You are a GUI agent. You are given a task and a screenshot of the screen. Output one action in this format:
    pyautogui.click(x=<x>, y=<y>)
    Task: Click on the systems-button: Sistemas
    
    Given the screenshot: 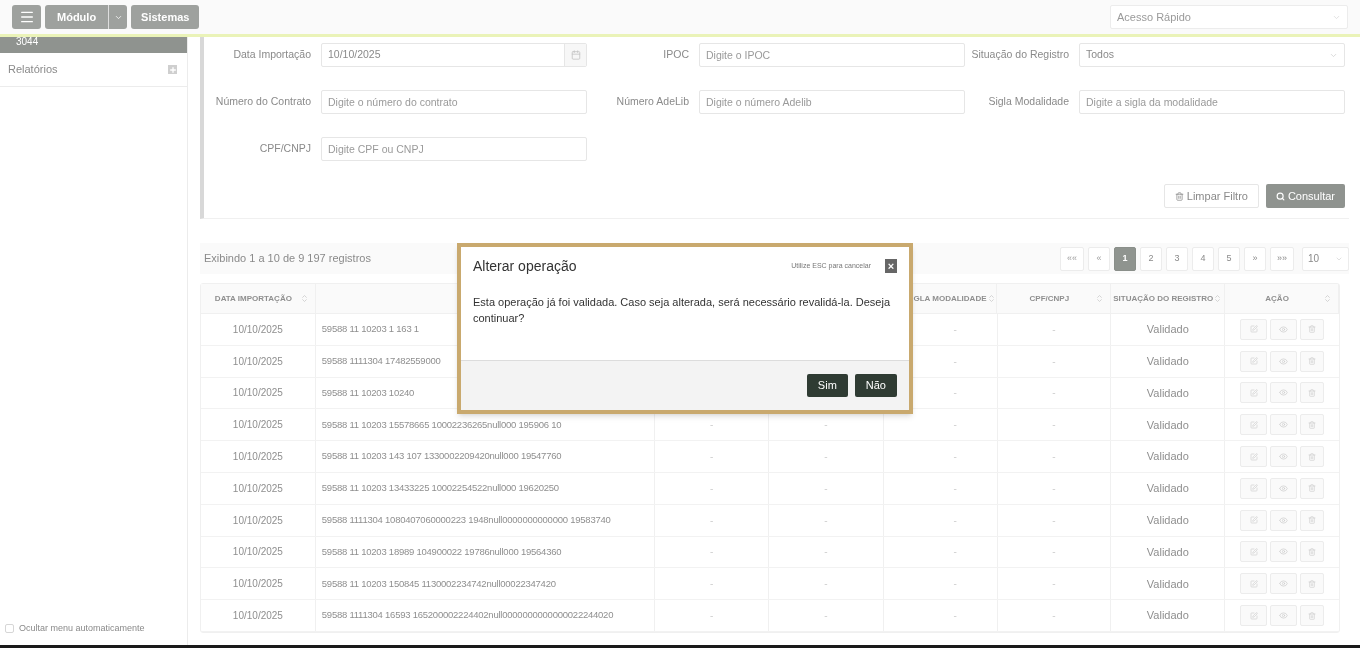 What is the action you would take?
    pyautogui.click(x=165, y=17)
    